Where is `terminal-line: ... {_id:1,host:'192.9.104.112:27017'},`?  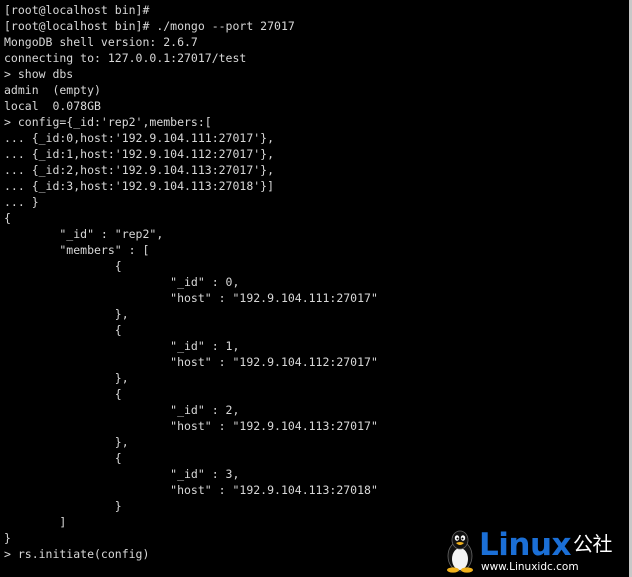 terminal-line: ... {_id:1,host:'192.9.104.112:27017'}, is located at coordinates (139, 154).